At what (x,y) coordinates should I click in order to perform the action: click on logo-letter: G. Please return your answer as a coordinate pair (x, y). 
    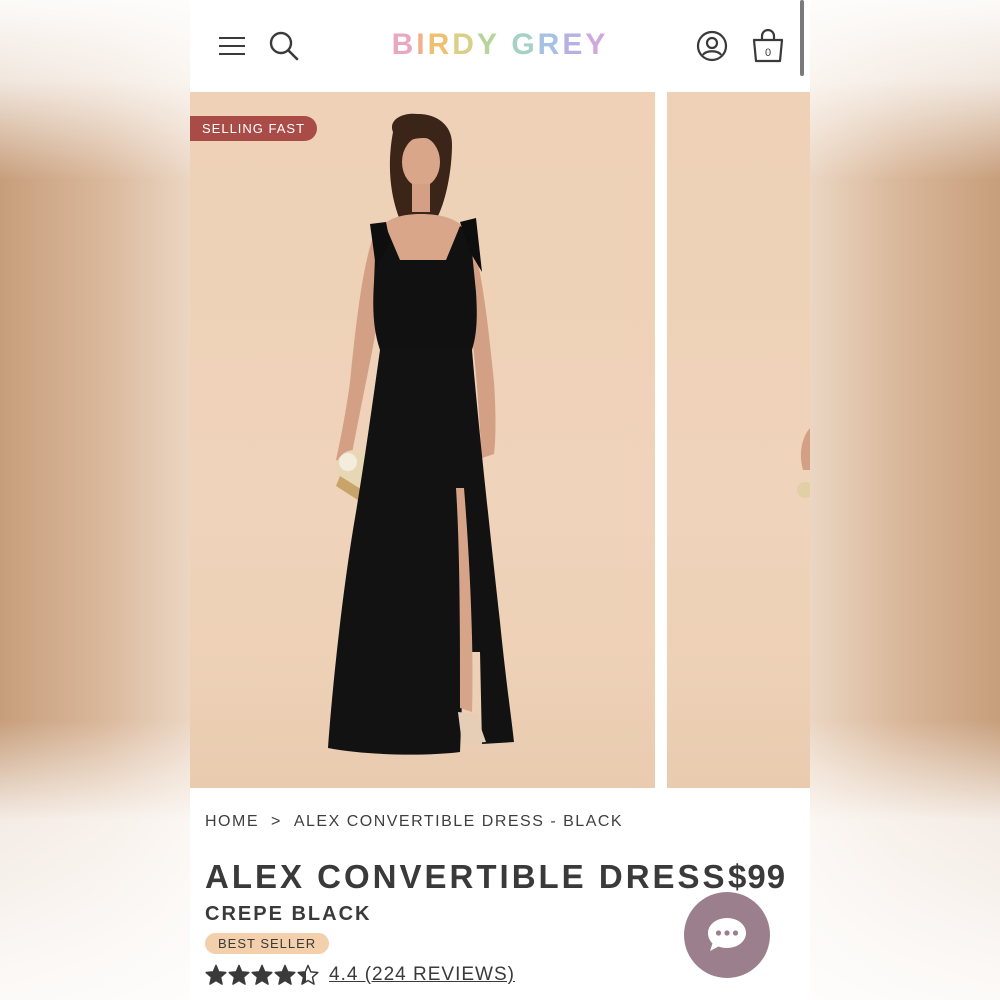
    Looking at the image, I should click on (524, 44).